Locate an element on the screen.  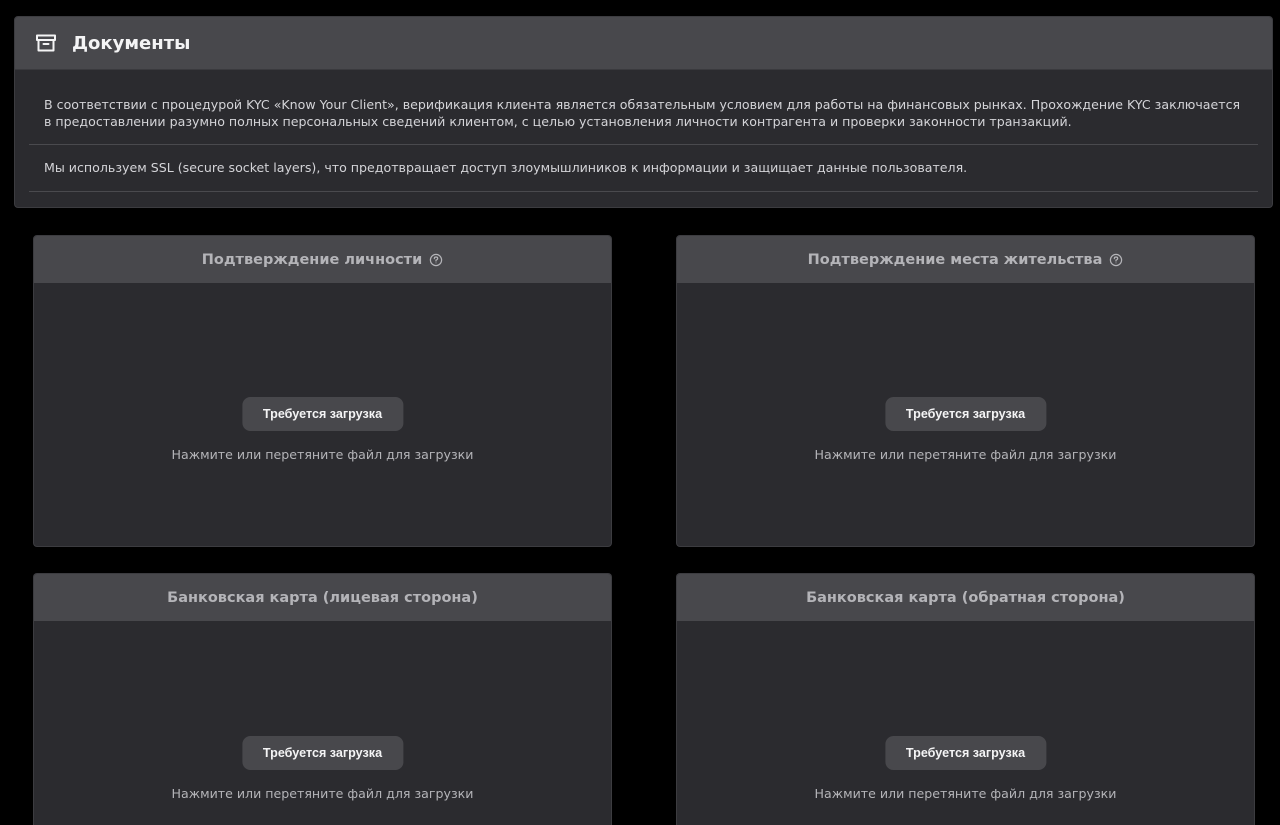
card-title: Подтверждение личности is located at coordinates (312, 259).